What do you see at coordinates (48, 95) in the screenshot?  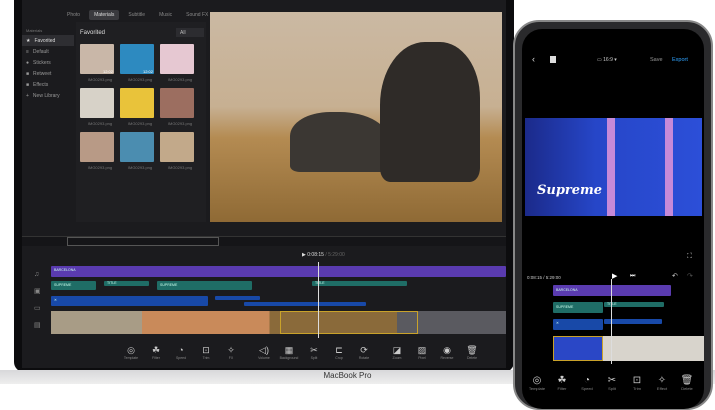 I see `new-library-button: + New Library` at bounding box center [48, 95].